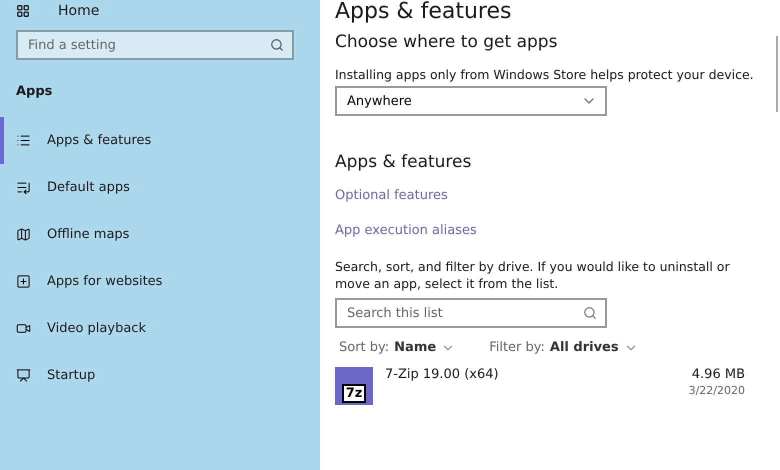  What do you see at coordinates (354, 386) in the screenshot?
I see `app-icon: 7z` at bounding box center [354, 386].